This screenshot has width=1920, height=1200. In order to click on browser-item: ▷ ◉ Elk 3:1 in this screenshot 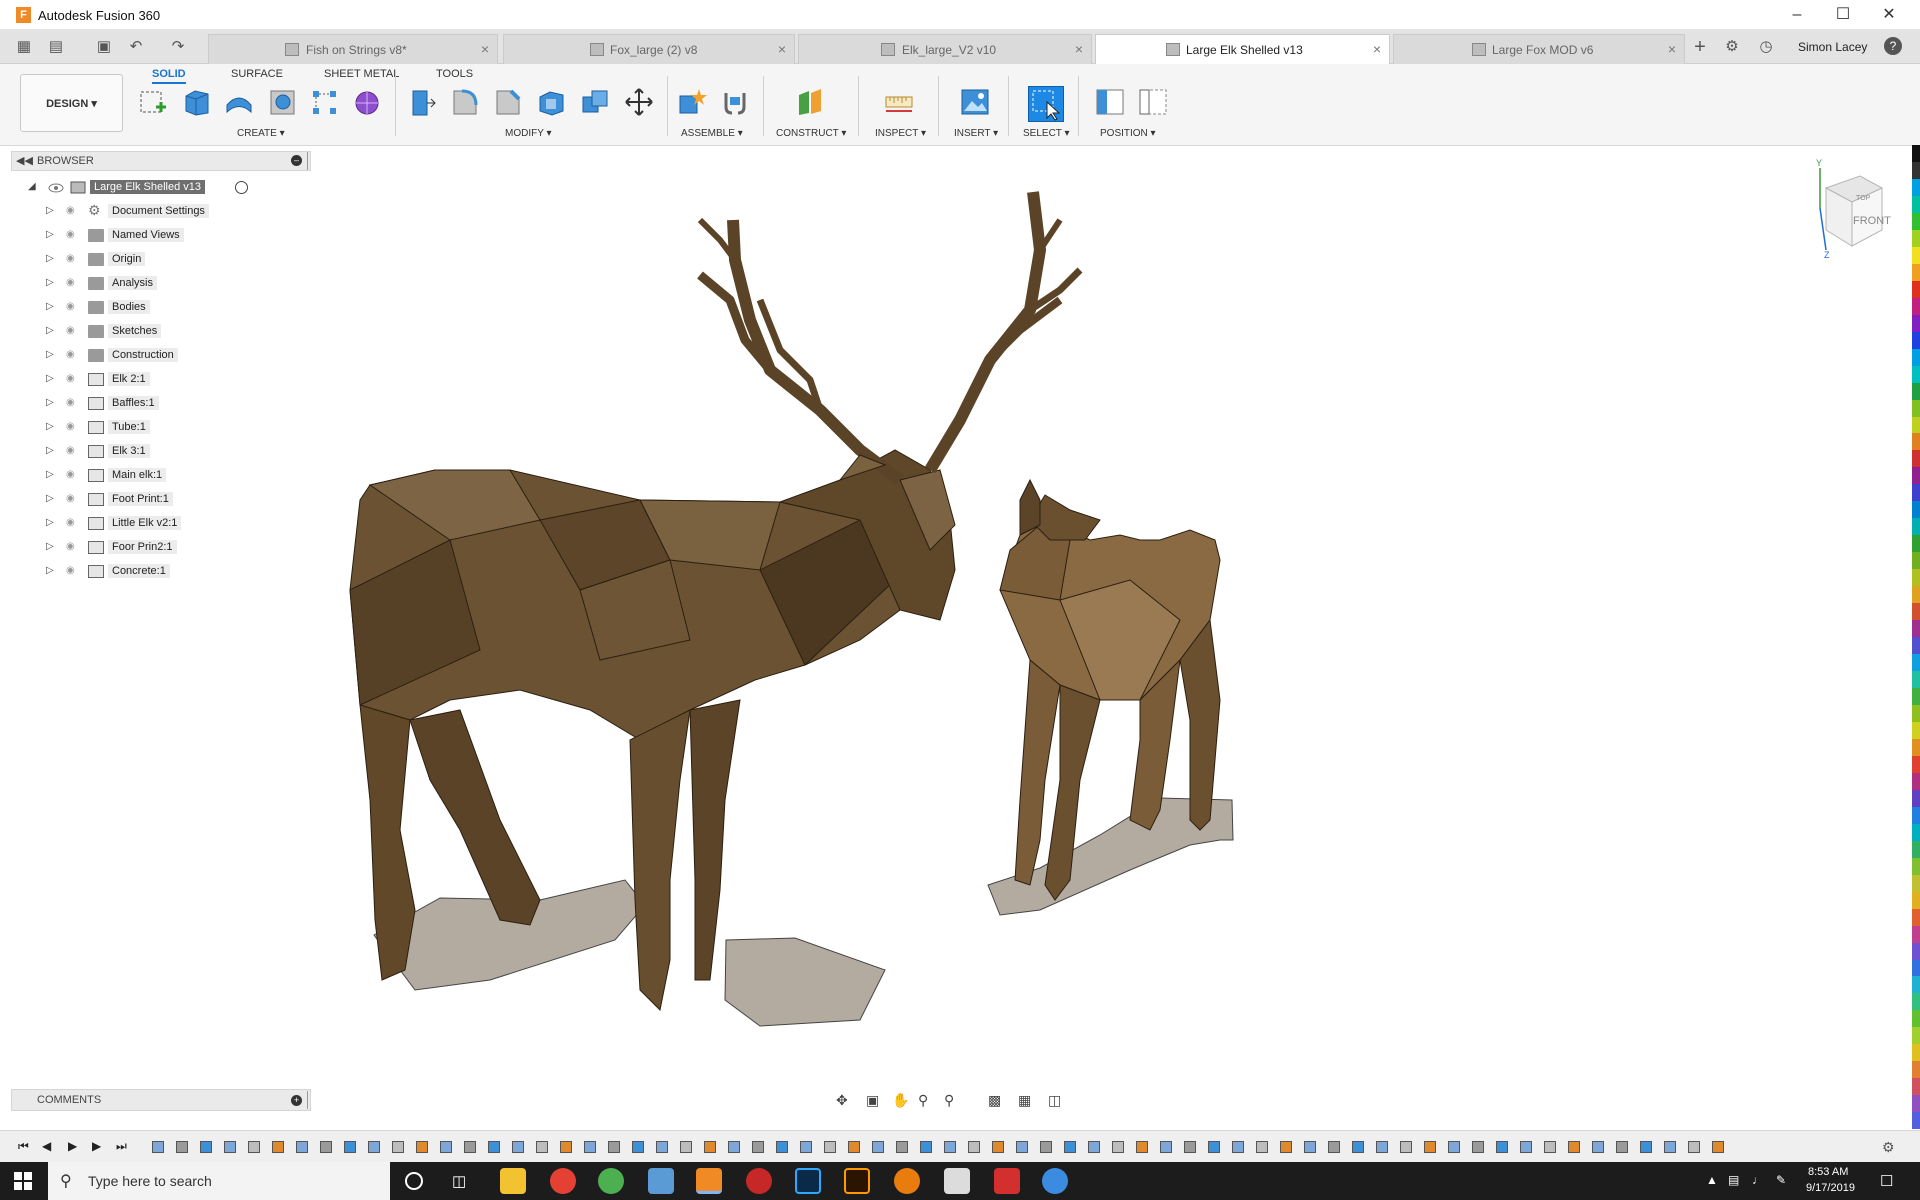, I will do `click(166, 452)`.